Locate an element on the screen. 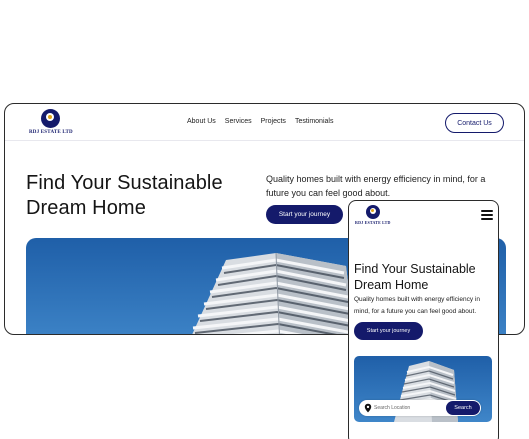 This screenshot has height=439, width=529. nav-link-projects: Projects is located at coordinates (273, 121).